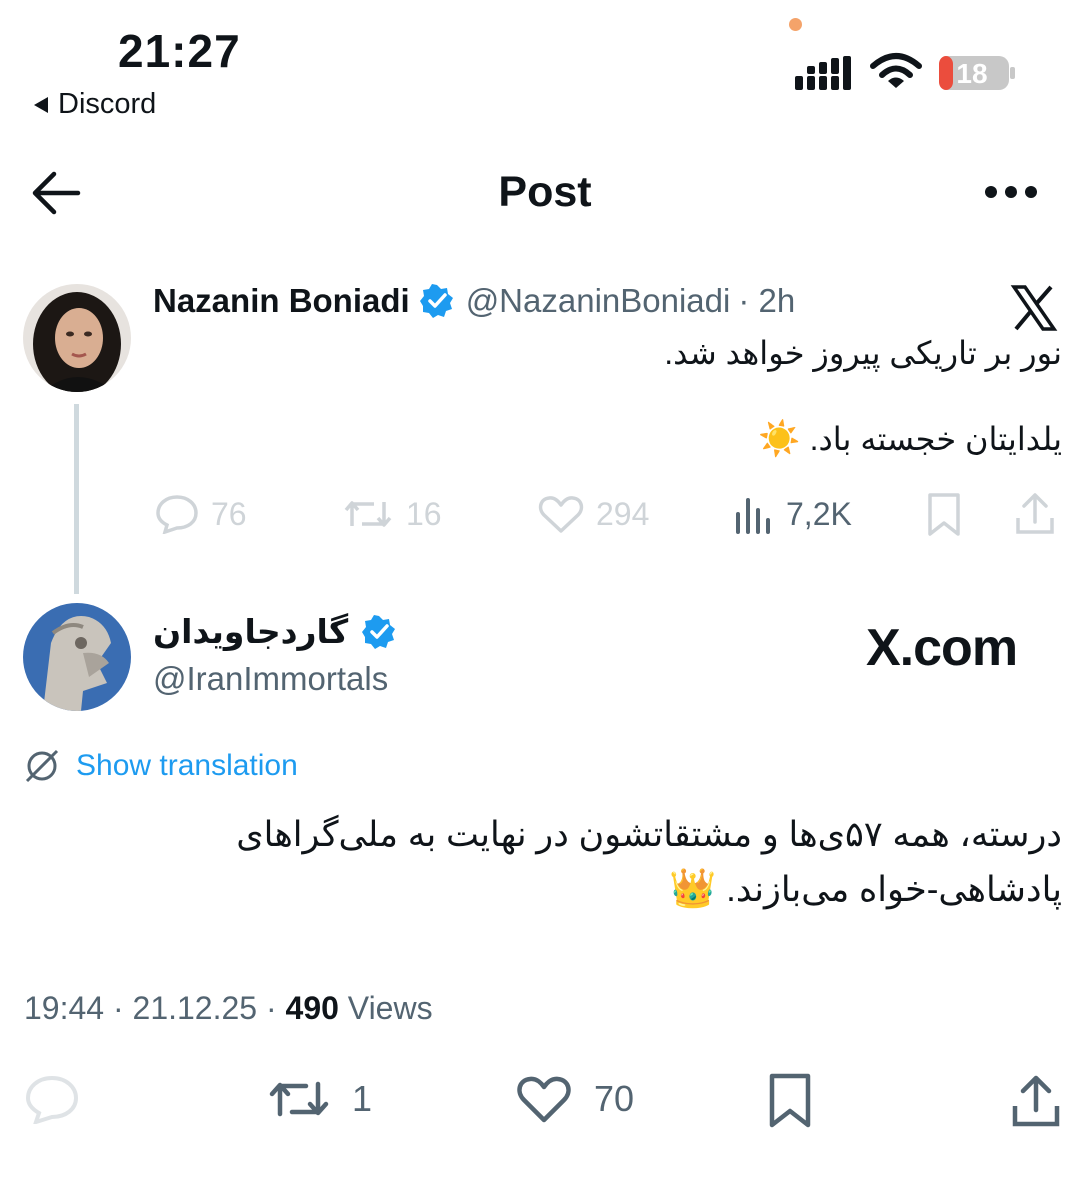  Describe the element at coordinates (592, 889) in the screenshot. I see `main-tweet-line-2: پادشاهی-خواه می‌بازند. 👑` at that location.